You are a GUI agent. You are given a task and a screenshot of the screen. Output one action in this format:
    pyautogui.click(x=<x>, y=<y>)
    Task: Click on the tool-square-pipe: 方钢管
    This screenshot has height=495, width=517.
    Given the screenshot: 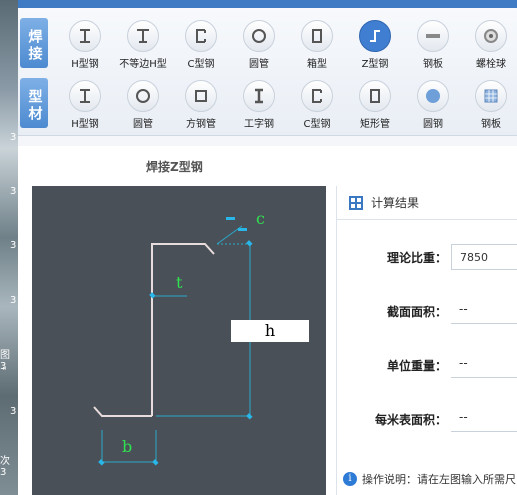 What is the action you would take?
    pyautogui.click(x=201, y=106)
    